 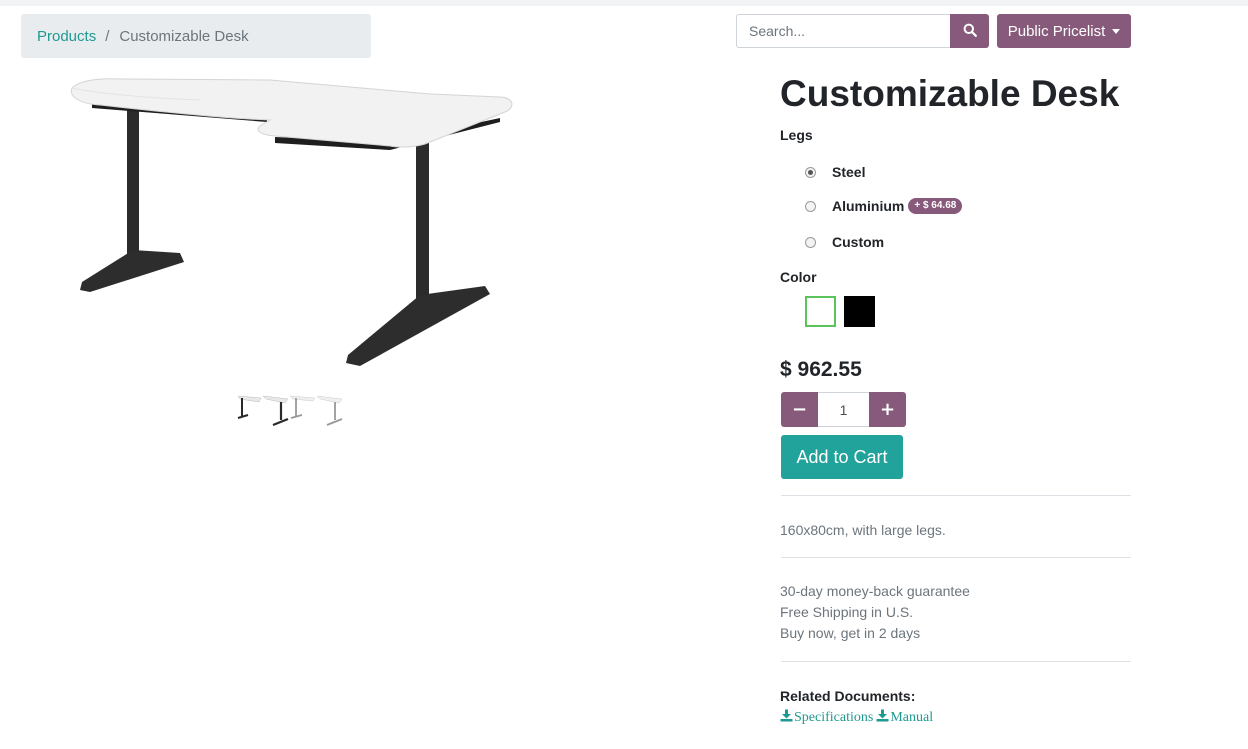 I want to click on legs-option-custom: Custom, so click(x=844, y=242).